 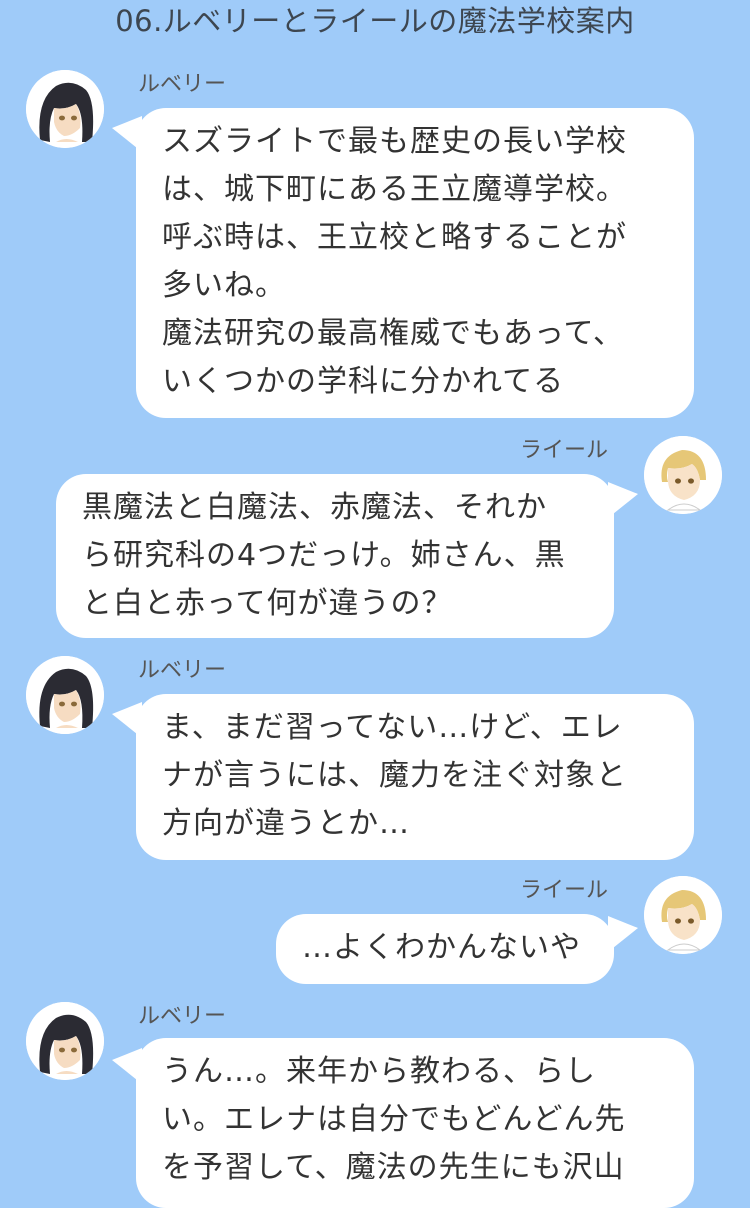 What do you see at coordinates (445, 949) in the screenshot?
I see `message-bubble: …よくわかんないや` at bounding box center [445, 949].